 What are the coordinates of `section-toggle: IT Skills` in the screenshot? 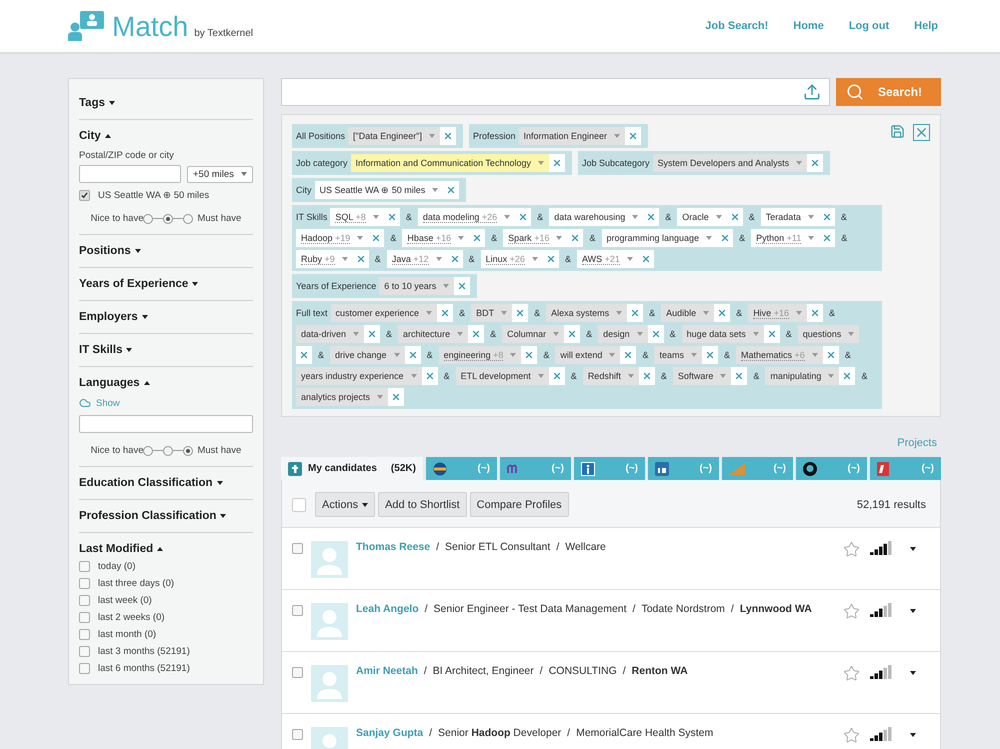 It's located at (105, 350).